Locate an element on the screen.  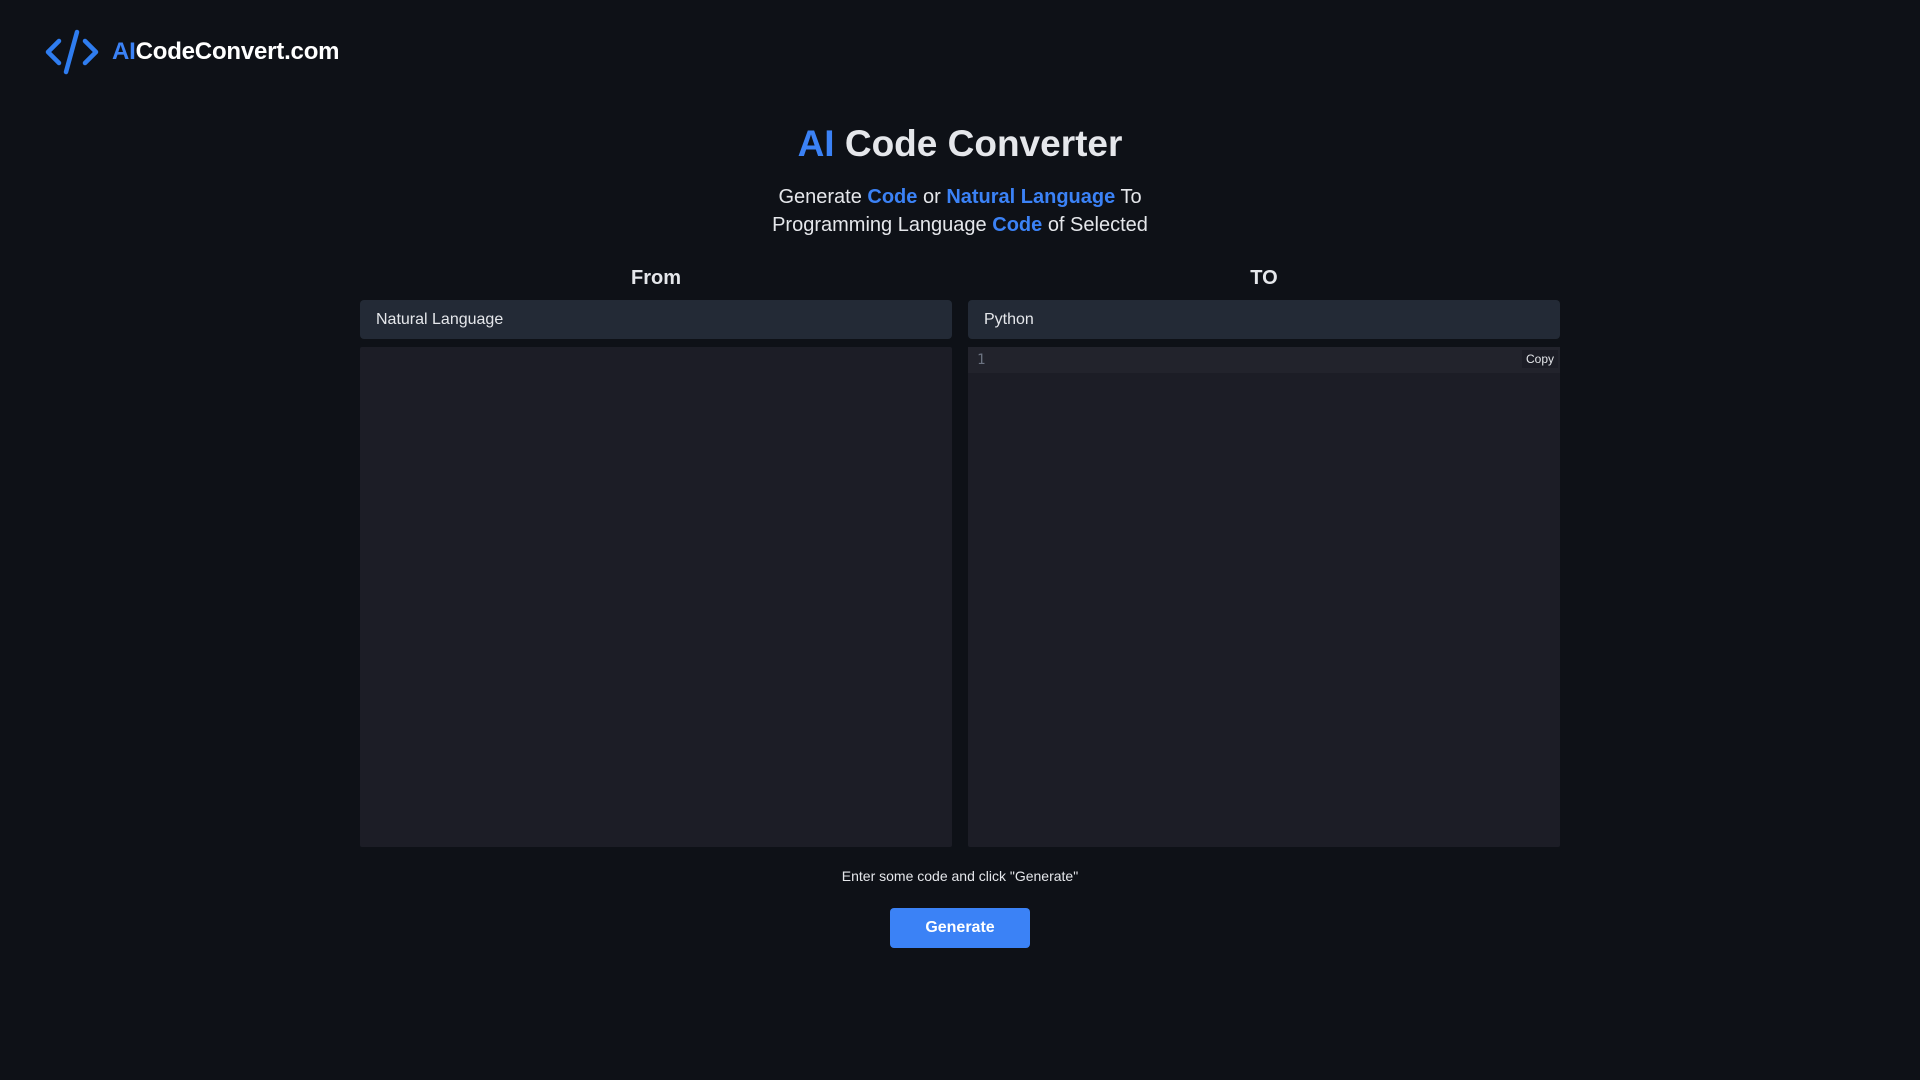
subtitle-word: or is located at coordinates (931, 197).